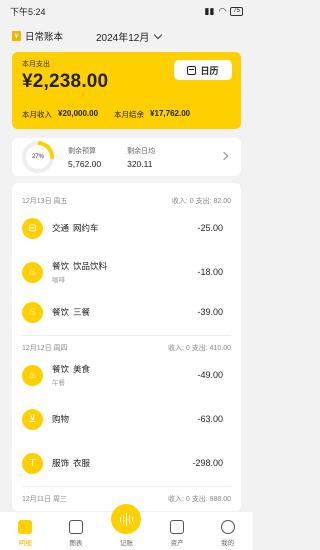  What do you see at coordinates (126, 463) in the screenshot?
I see `transaction-row: ⊤ 服饰 衣服 -298.00` at bounding box center [126, 463].